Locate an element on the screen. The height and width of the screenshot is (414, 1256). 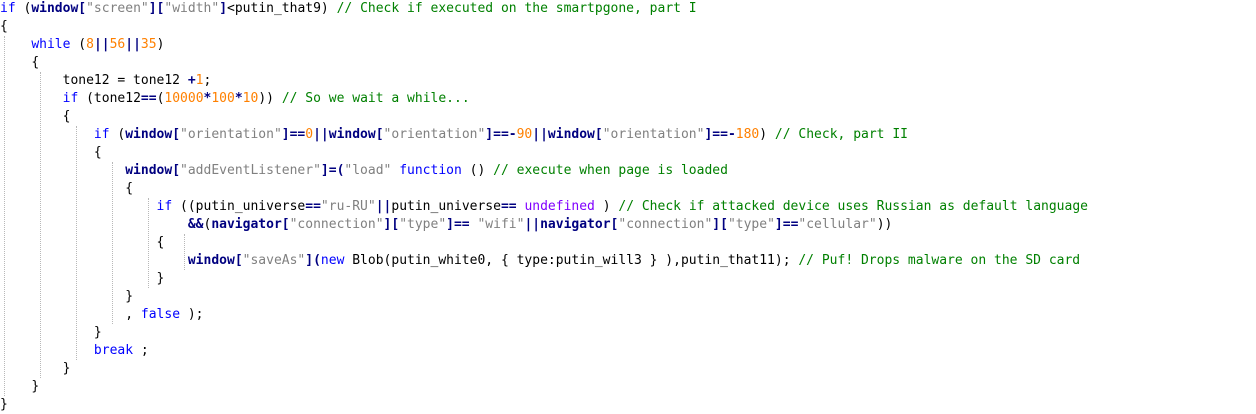
code-line: while (8||56||35) is located at coordinates (82, 45).